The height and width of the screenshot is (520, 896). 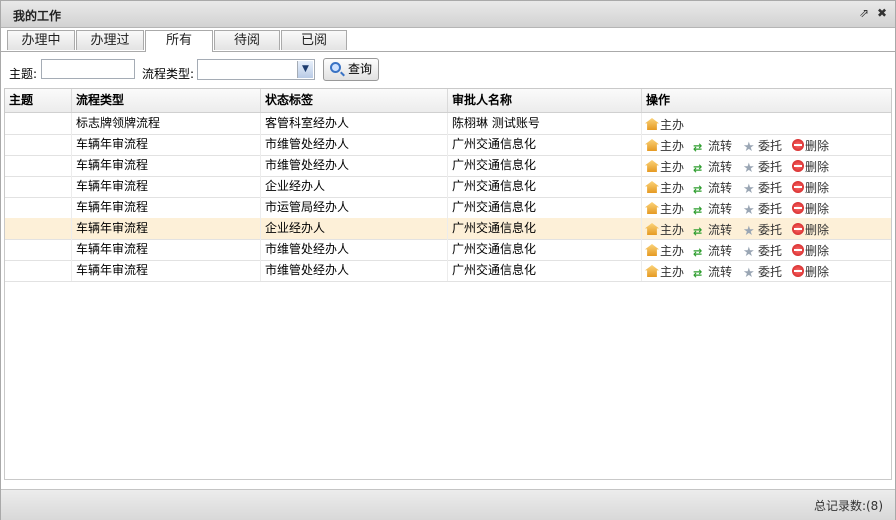 I want to click on close-icon: ✖, so click(x=882, y=13).